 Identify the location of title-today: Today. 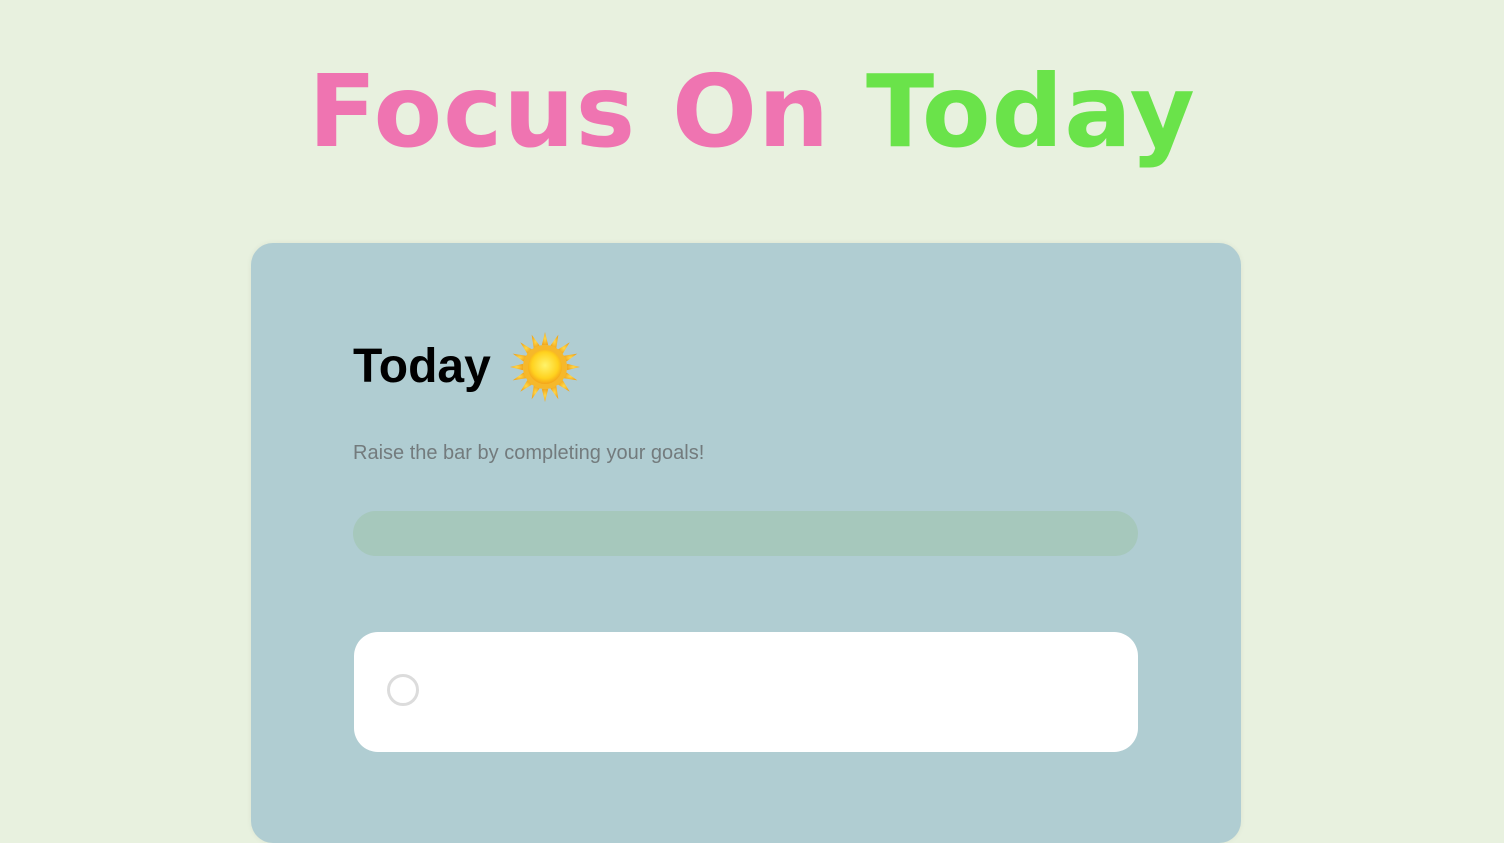
(1030, 111).